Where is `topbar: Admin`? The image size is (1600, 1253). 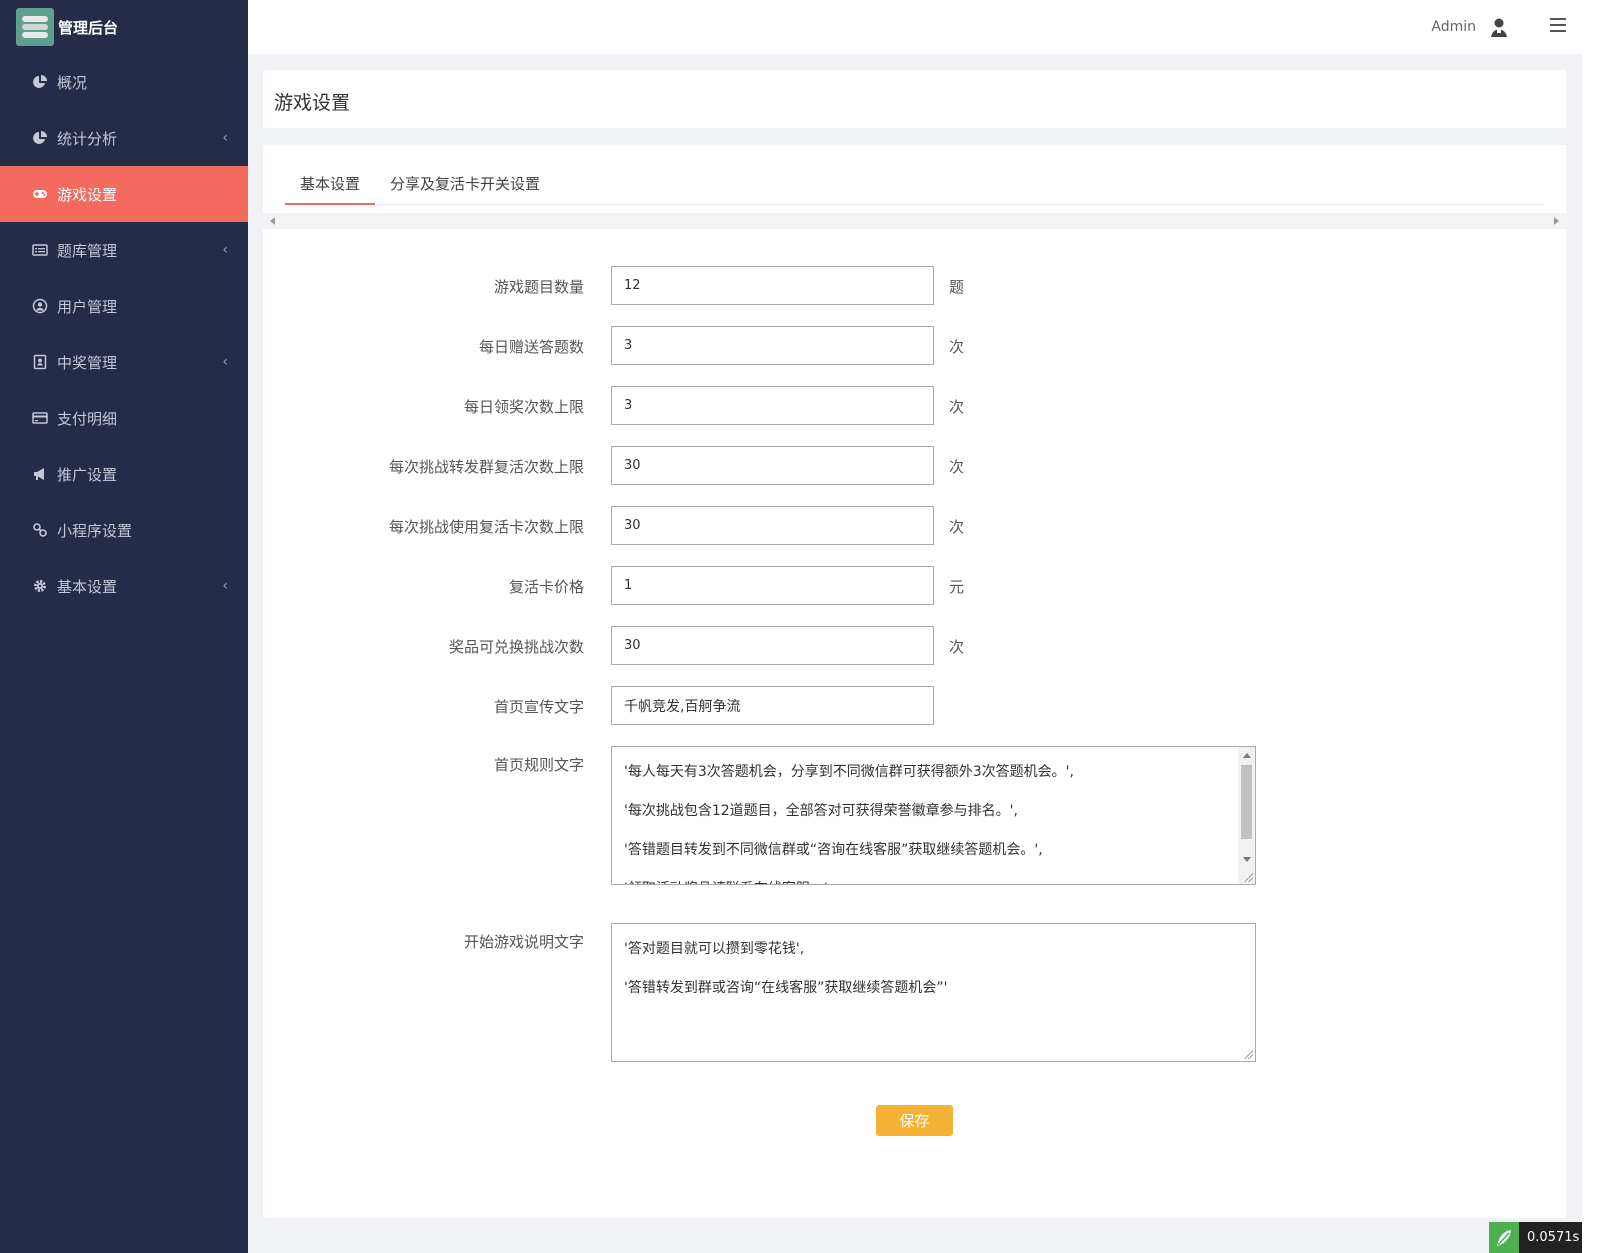
topbar: Admin is located at coordinates (915, 27).